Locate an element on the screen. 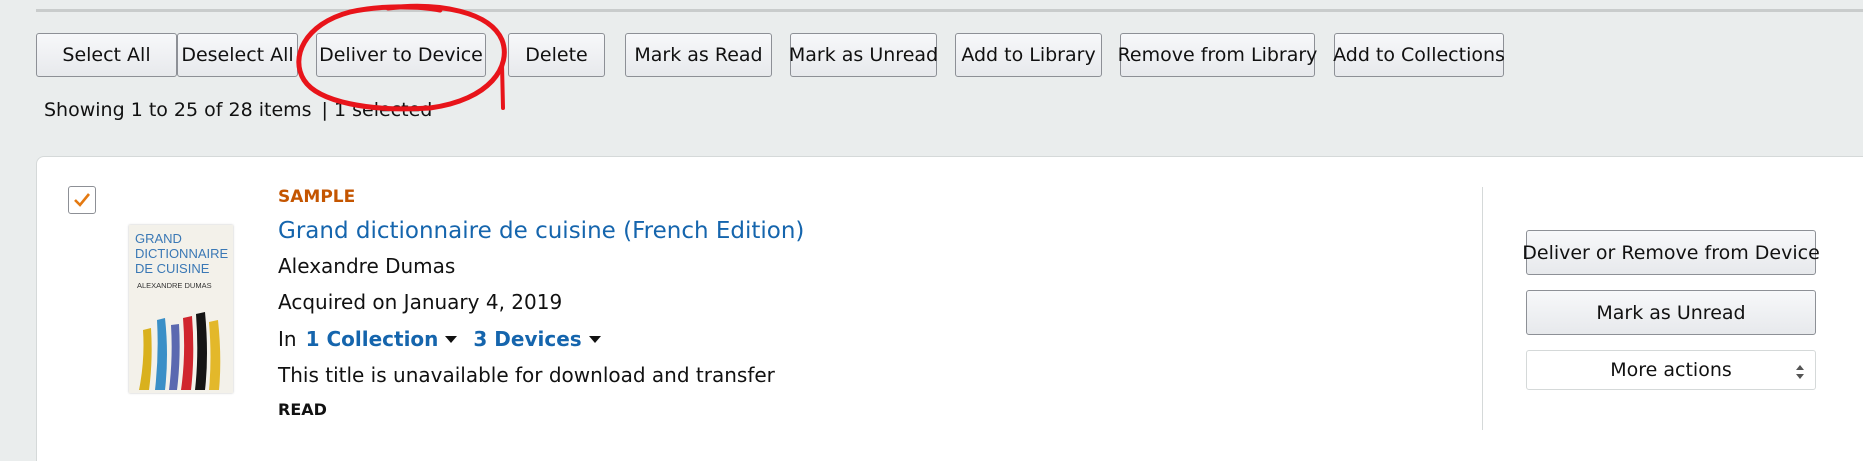 The width and height of the screenshot is (1863, 461). results-status: Showing 1 to 25 of 28 items | 1 selected is located at coordinates (238, 110).